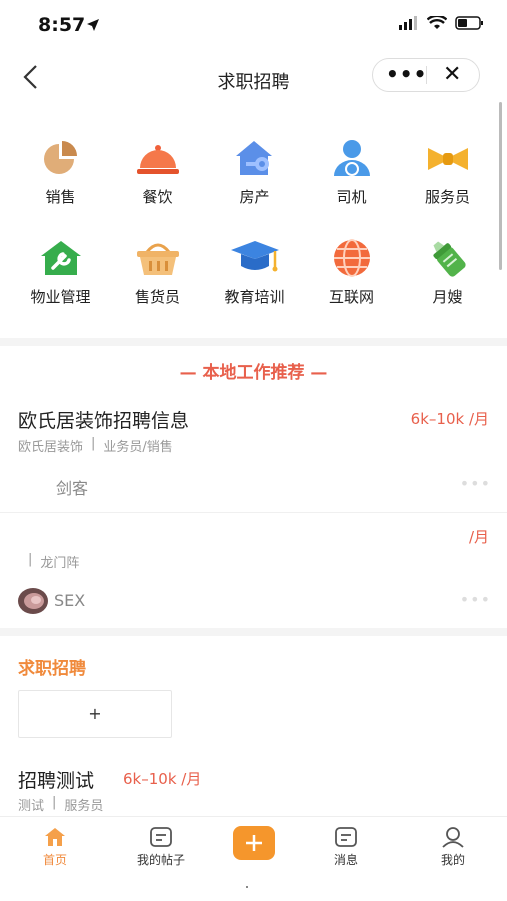 This screenshot has width=507, height=901. I want to click on status-icons, so click(442, 23).